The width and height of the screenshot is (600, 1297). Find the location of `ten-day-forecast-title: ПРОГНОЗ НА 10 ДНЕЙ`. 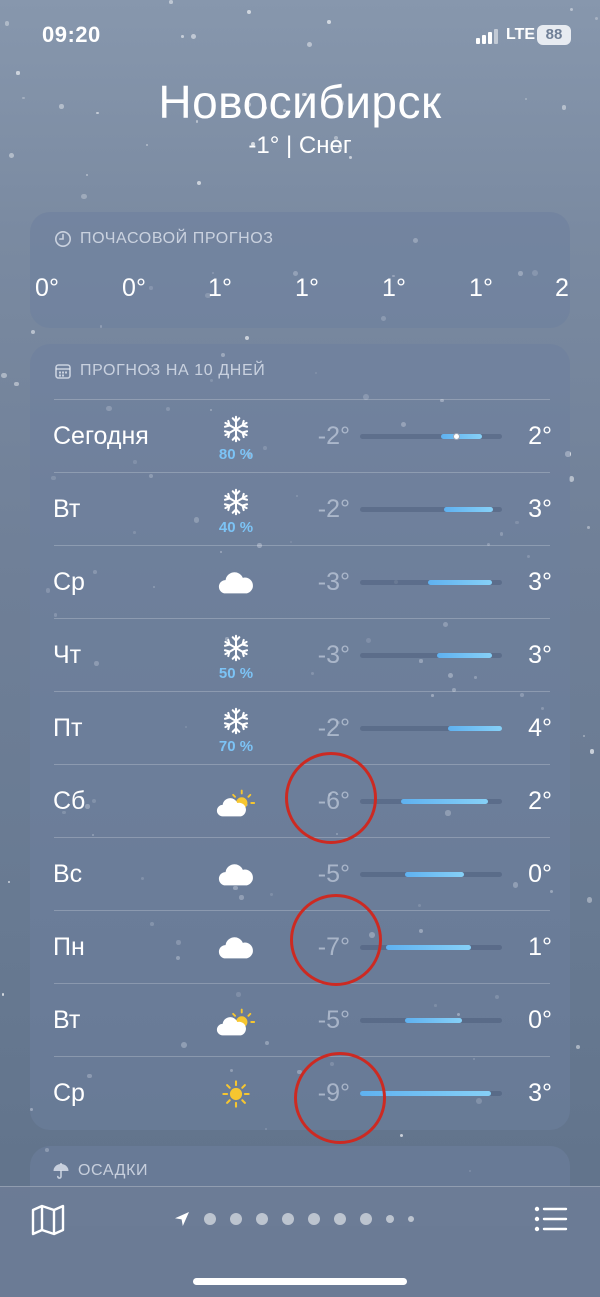

ten-day-forecast-title: ПРОГНОЗ НА 10 ДНЕЙ is located at coordinates (173, 370).